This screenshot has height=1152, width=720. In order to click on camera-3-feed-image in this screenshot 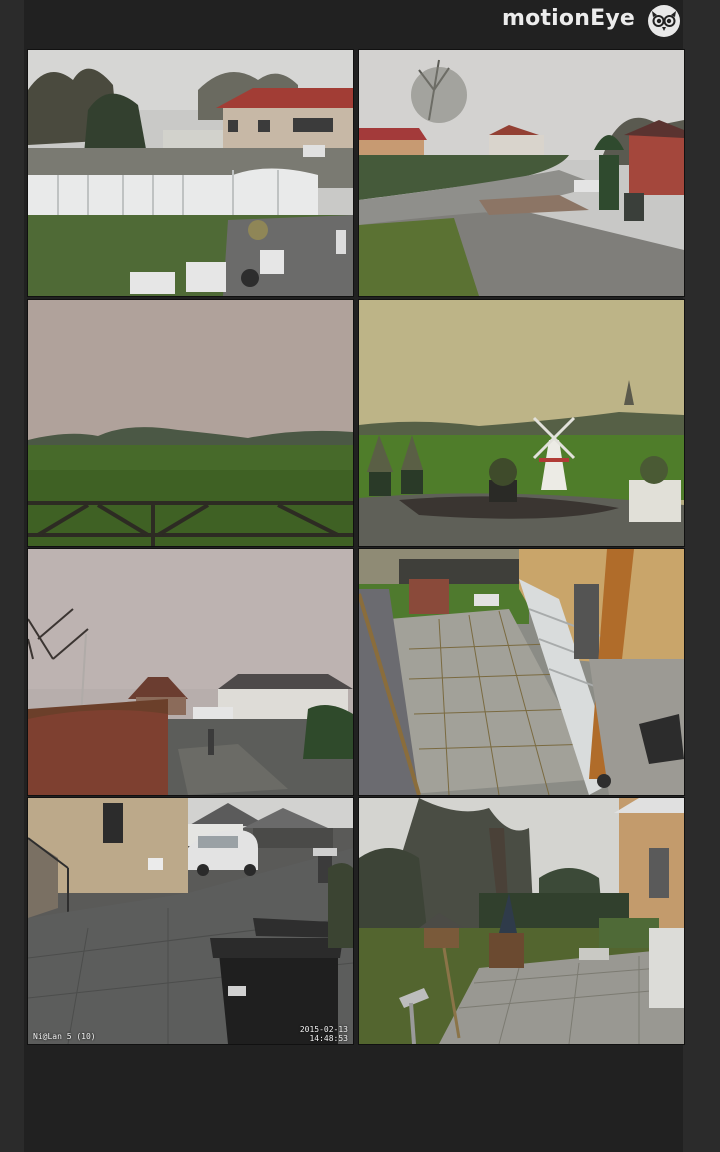, I will do `click(190, 423)`.